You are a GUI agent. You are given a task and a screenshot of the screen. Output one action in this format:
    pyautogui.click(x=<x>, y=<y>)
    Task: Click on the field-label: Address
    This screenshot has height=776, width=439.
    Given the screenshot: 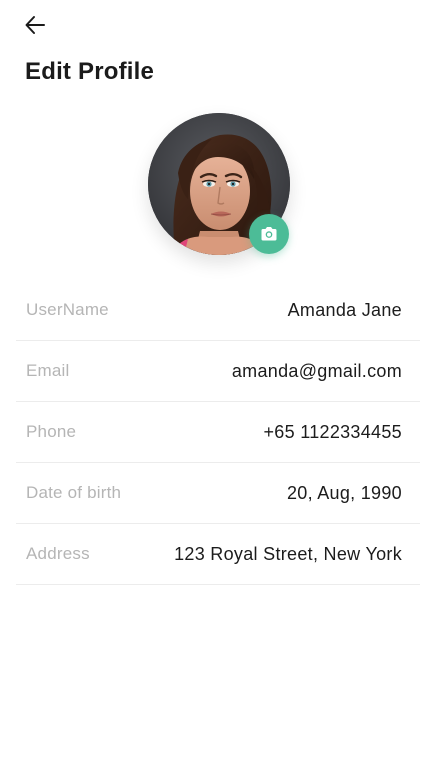 What is the action you would take?
    pyautogui.click(x=58, y=553)
    